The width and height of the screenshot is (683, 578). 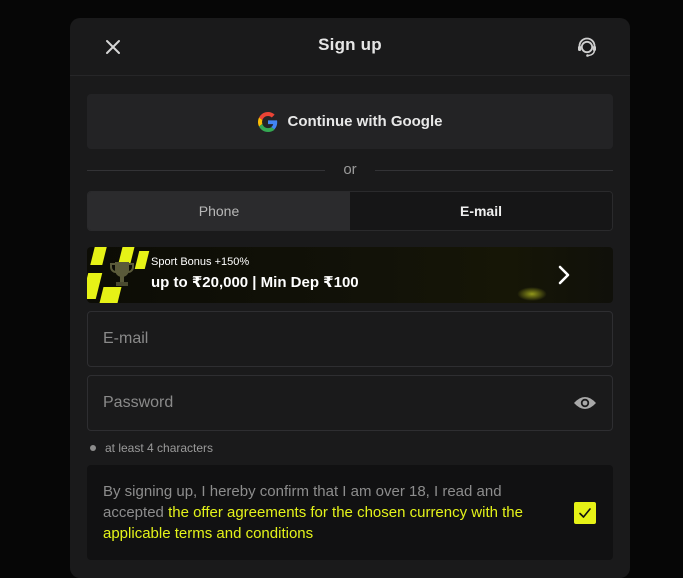 I want to click on chevron-right-icon, so click(x=564, y=275).